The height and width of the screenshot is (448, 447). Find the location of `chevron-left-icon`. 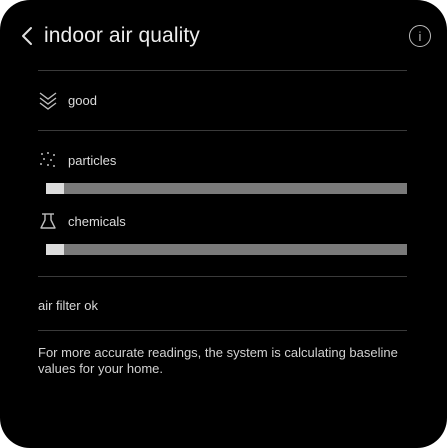

chevron-left-icon is located at coordinates (27, 36).